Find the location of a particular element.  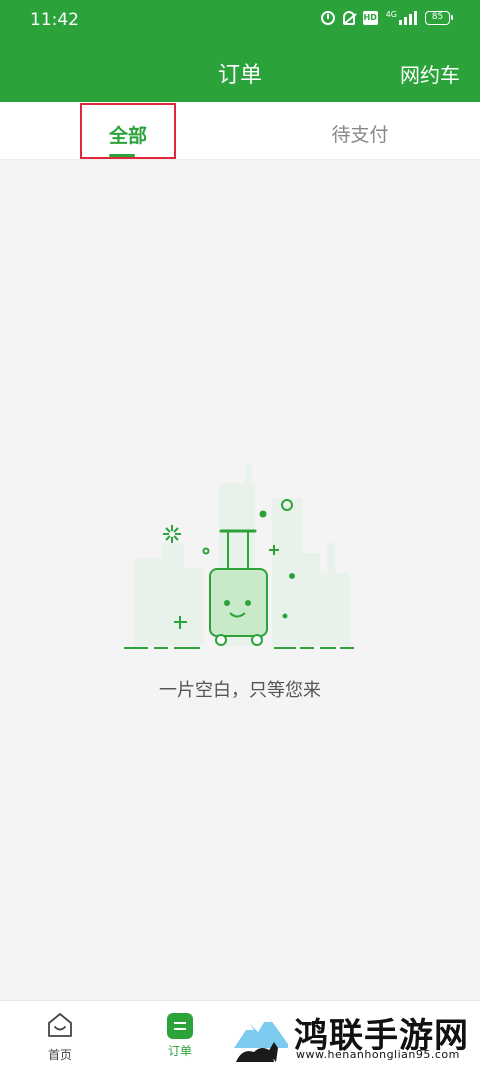

battery-level: 85 is located at coordinates (437, 17).